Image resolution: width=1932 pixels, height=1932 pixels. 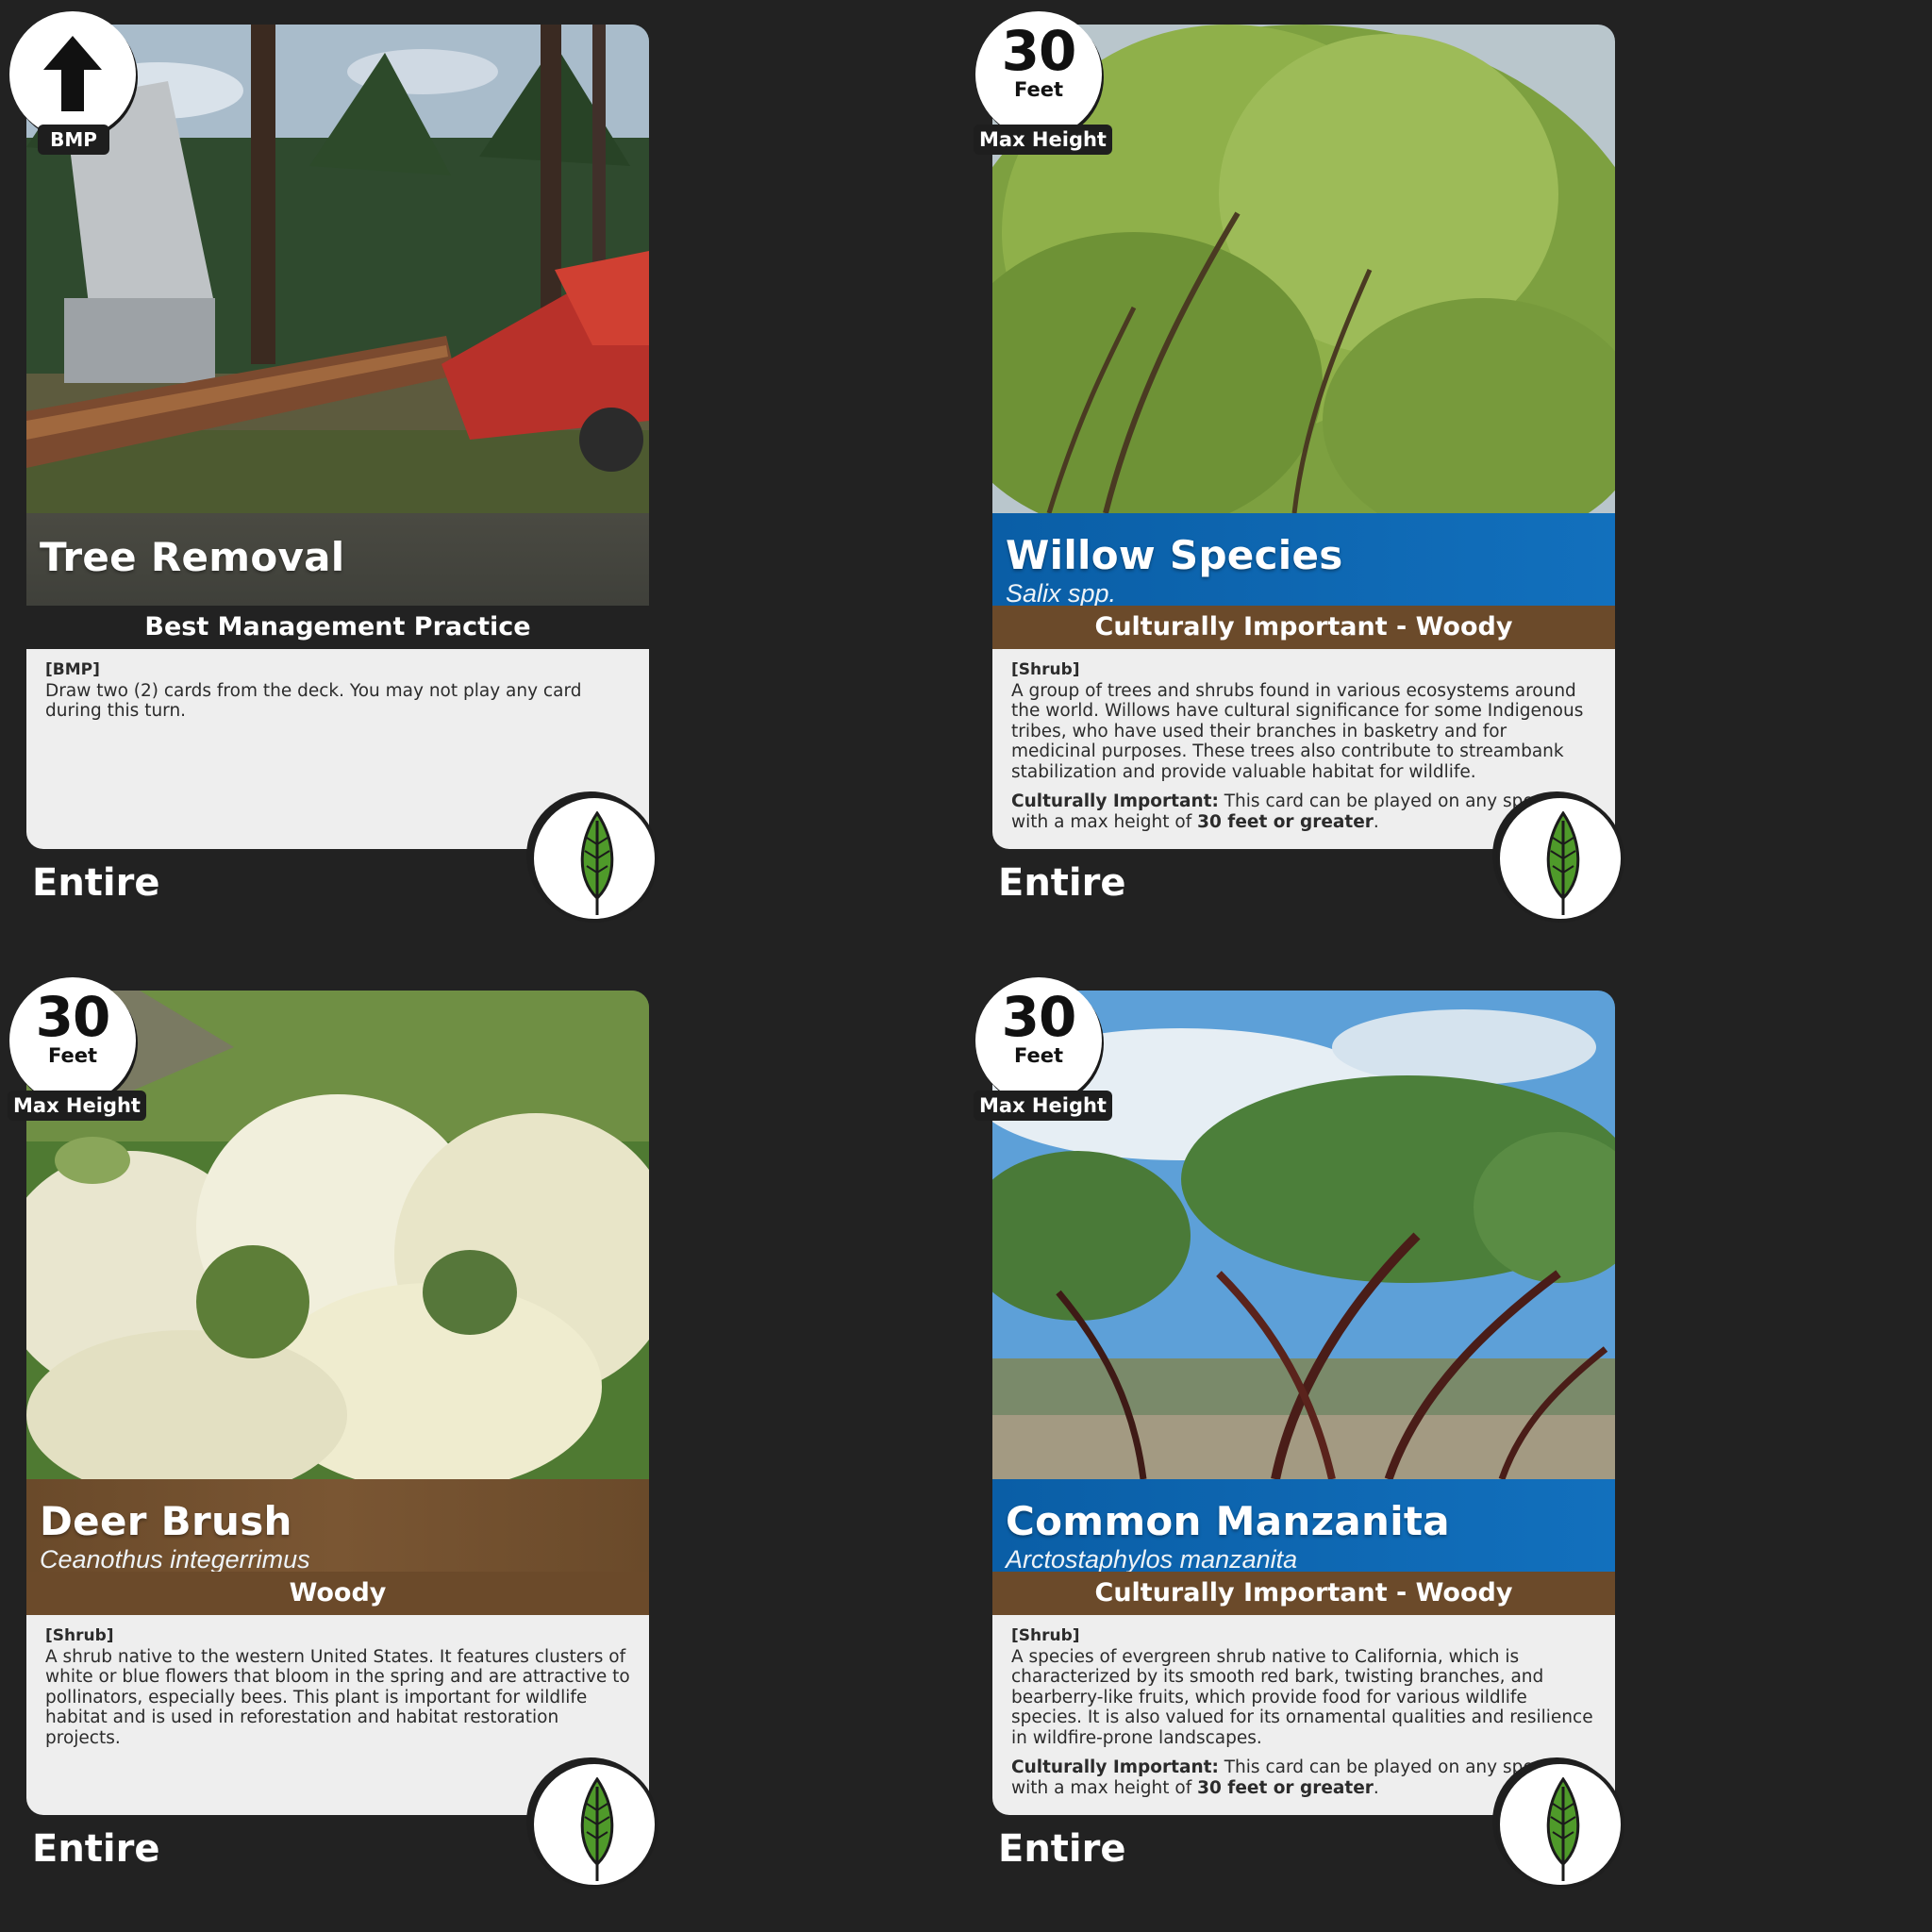 What do you see at coordinates (1062, 594) in the screenshot?
I see `card-scientific-name: Salix spp.` at bounding box center [1062, 594].